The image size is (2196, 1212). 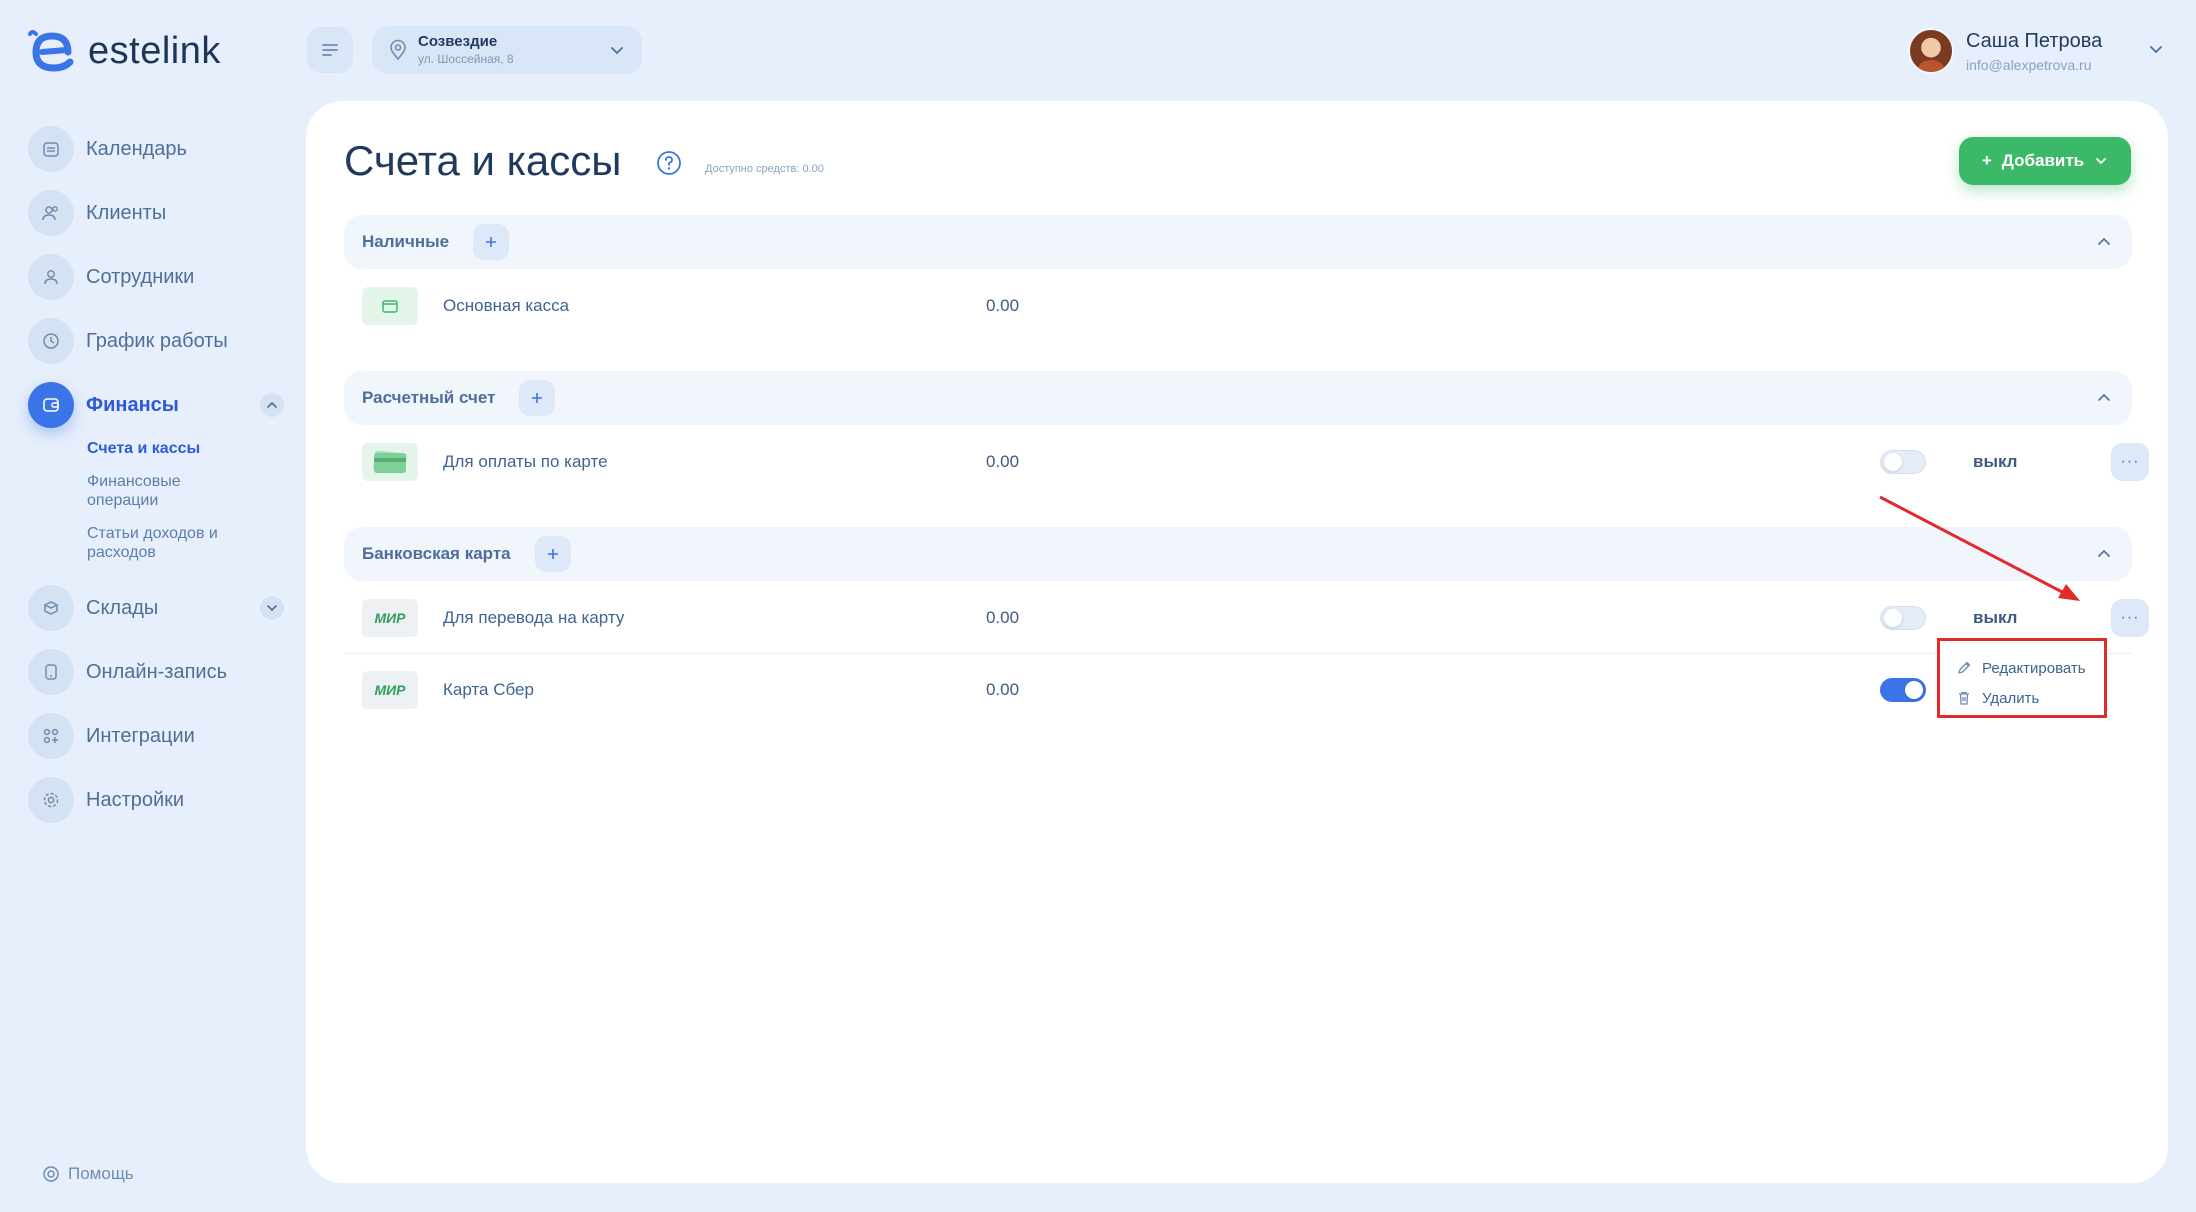 I want to click on menu-item-label: Редактировать, so click(x=2034, y=668).